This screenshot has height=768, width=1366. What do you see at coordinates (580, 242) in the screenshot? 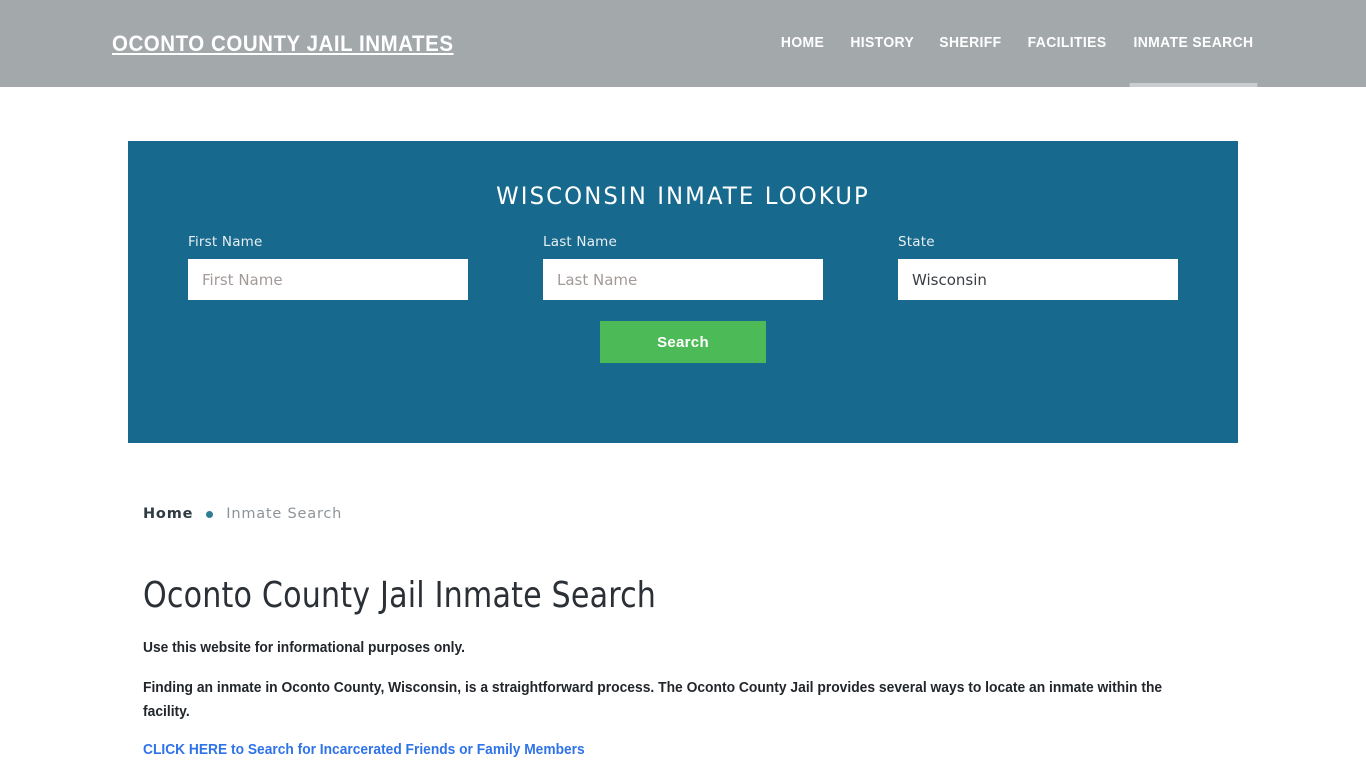
I see `last-name-label: Last Name` at bounding box center [580, 242].